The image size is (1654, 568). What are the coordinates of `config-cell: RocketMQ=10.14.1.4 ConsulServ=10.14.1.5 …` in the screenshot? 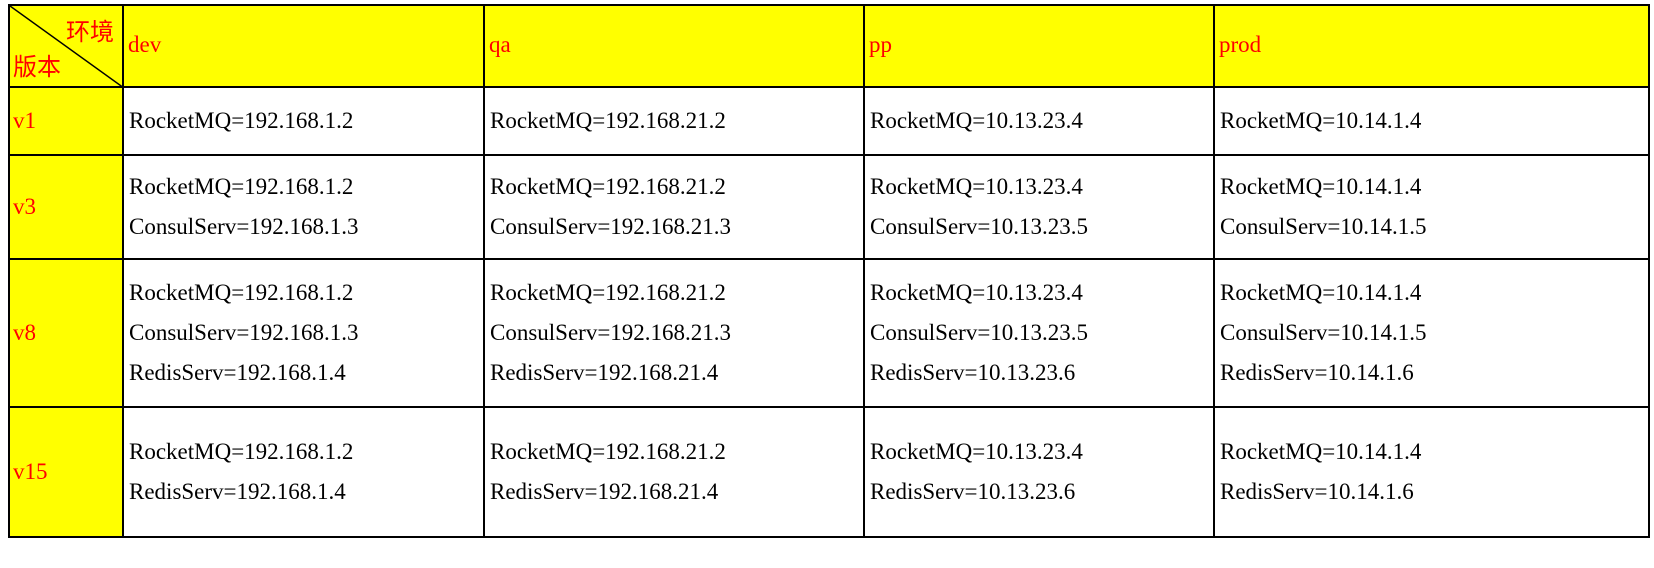 It's located at (1431, 333).